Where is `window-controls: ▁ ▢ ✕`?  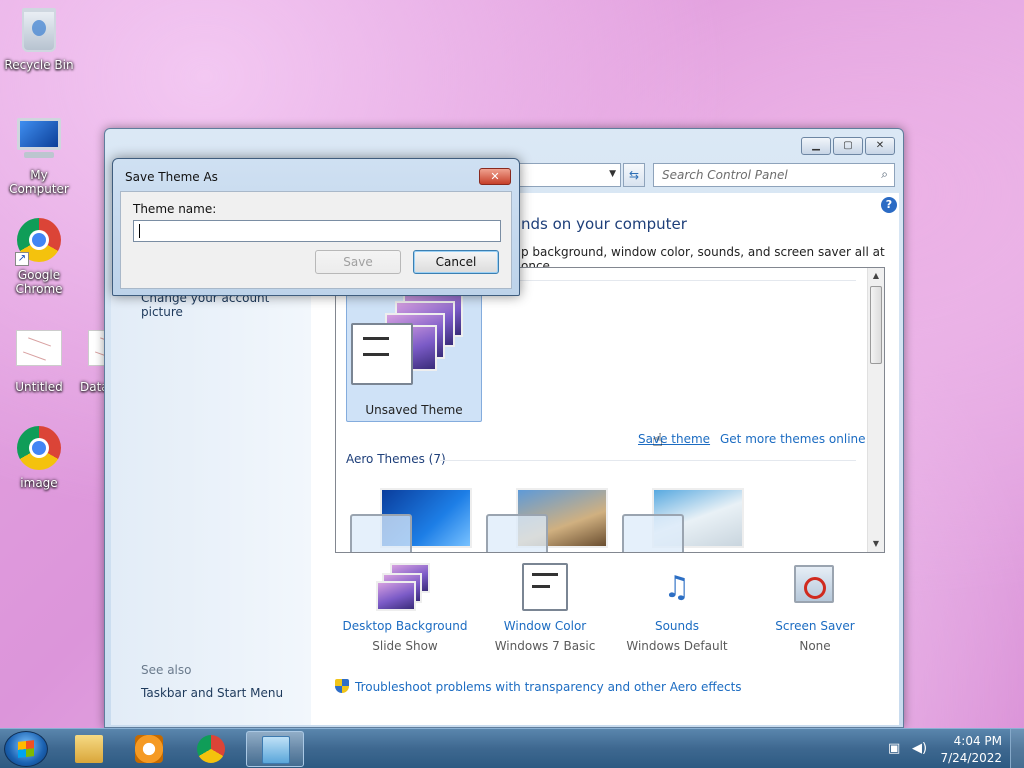
window-controls: ▁ ▢ ✕ is located at coordinates (848, 146).